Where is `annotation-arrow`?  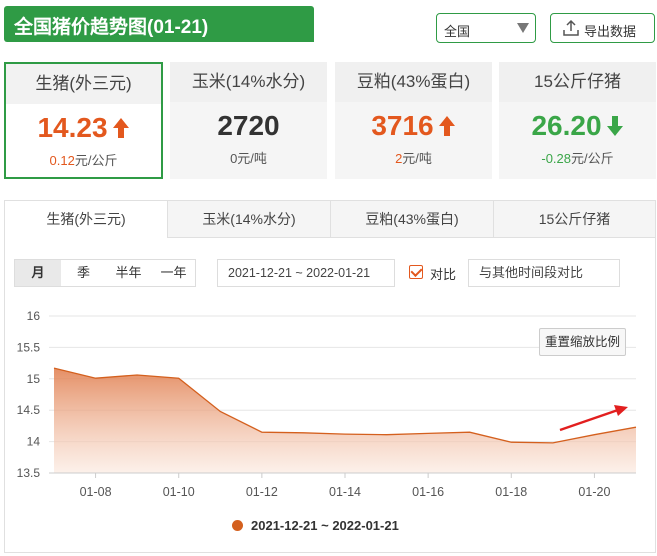
annotation-arrow is located at coordinates (589, 420).